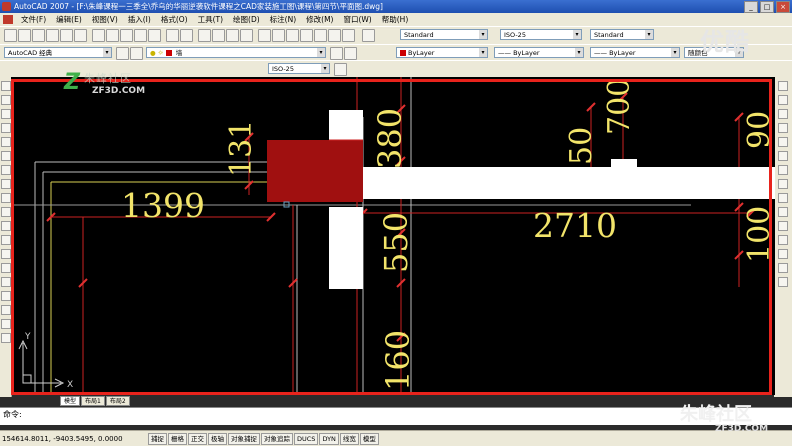  Describe the element at coordinates (6, 142) in the screenshot. I see `rectangle-icon` at that location.